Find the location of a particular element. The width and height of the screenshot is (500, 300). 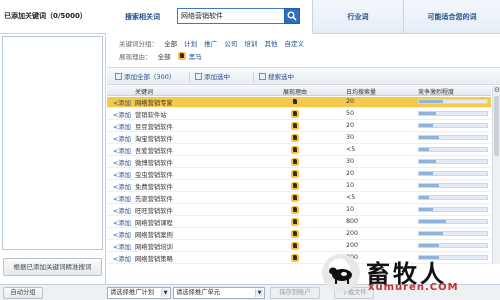

save-to-account-button: 保存到账户 is located at coordinates (295, 293).